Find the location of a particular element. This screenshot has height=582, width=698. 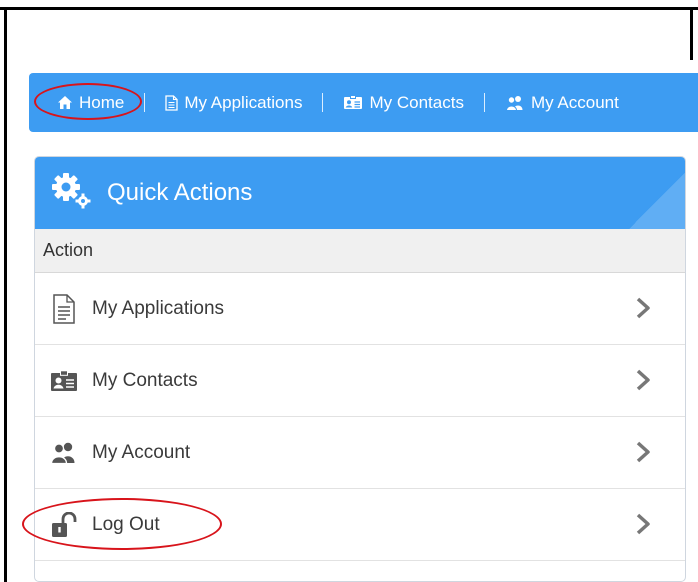

row-label: My Contacts is located at coordinates (145, 380).